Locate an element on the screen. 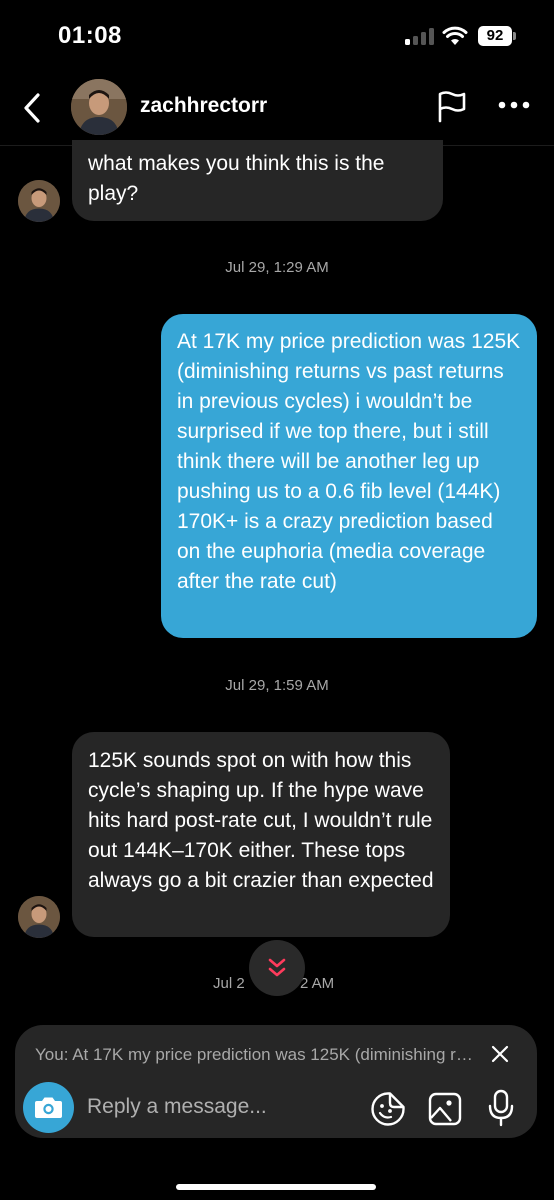 This screenshot has height=1200, width=554. gallery-icon is located at coordinates (445, 1109).